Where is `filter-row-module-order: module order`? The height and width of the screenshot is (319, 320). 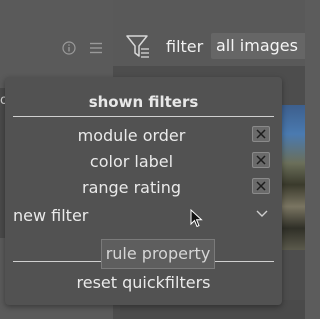
filter-row-module-order: module order is located at coordinates (131, 135).